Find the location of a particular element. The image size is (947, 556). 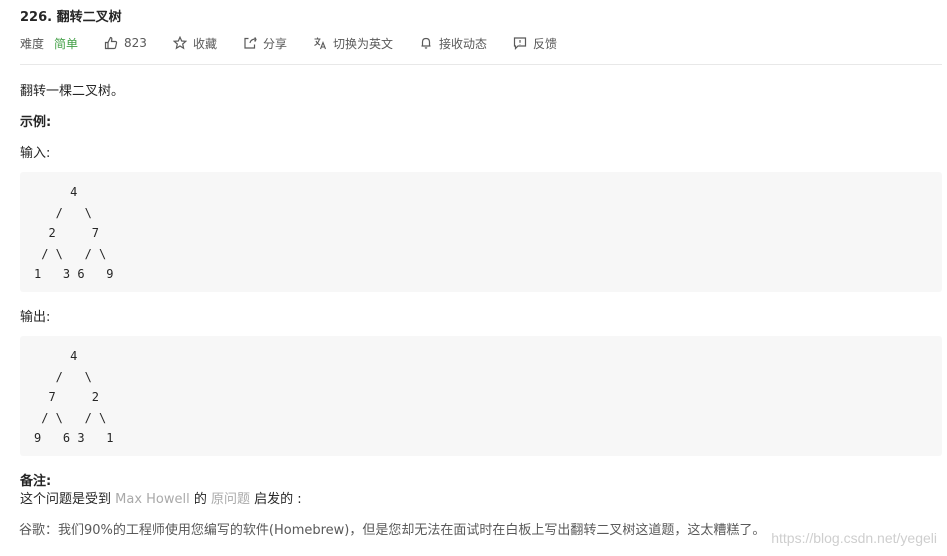

subscribe-label: 接收动态 is located at coordinates (462, 43).